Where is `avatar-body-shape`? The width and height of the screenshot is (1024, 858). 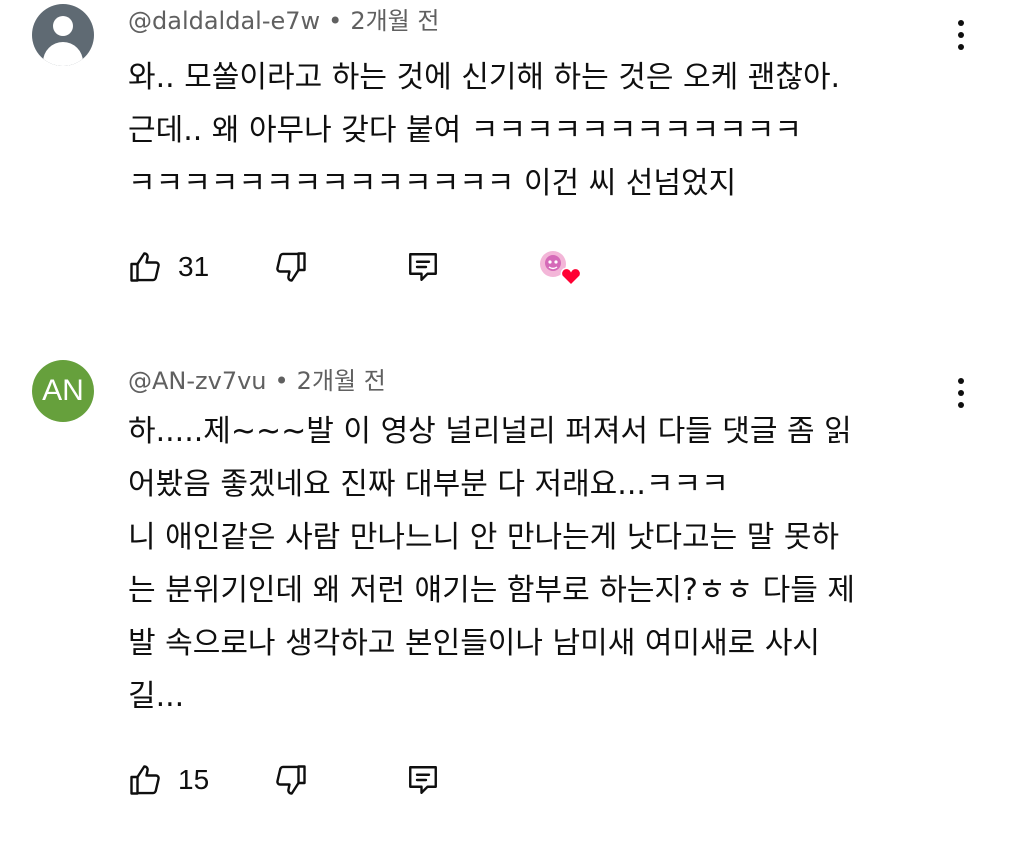 avatar-body-shape is located at coordinates (63, 54).